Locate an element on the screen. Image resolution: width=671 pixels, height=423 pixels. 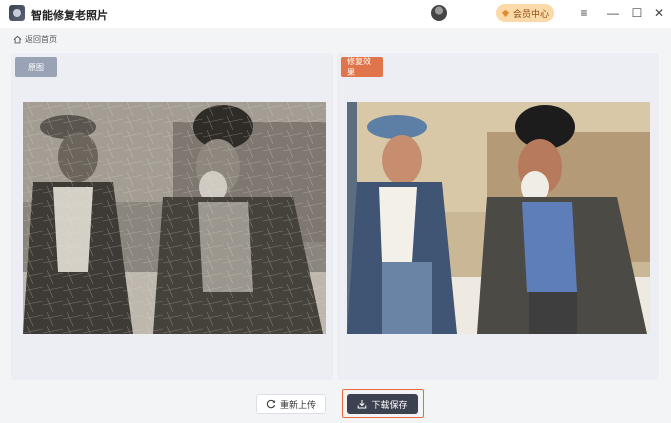
menu-icon: ≡ is located at coordinates (584, 13).